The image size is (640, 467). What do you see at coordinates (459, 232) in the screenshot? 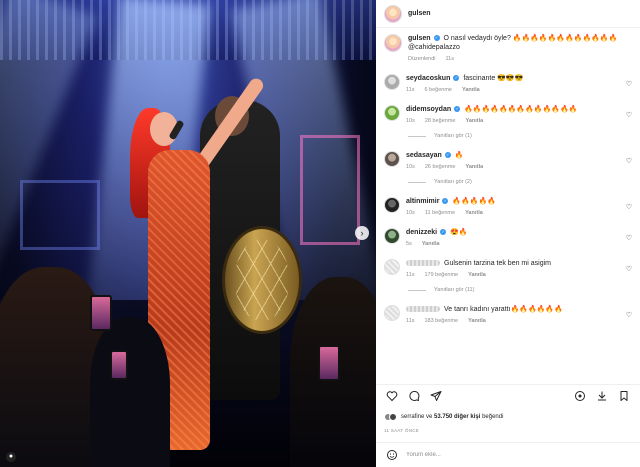
I see `comment-text: 😍🔥` at bounding box center [459, 232].